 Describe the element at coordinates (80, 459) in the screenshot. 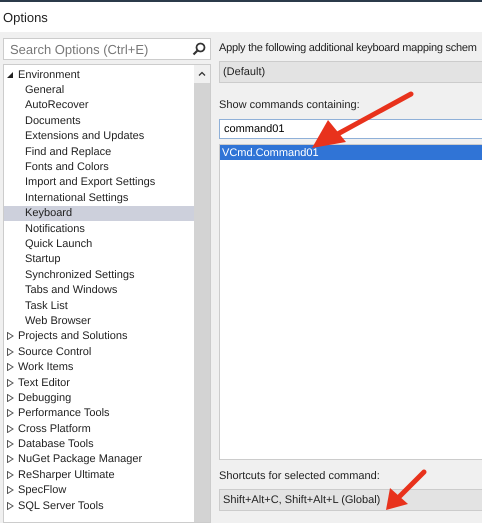

I see `tree-item: NuGet Package Manager` at that location.